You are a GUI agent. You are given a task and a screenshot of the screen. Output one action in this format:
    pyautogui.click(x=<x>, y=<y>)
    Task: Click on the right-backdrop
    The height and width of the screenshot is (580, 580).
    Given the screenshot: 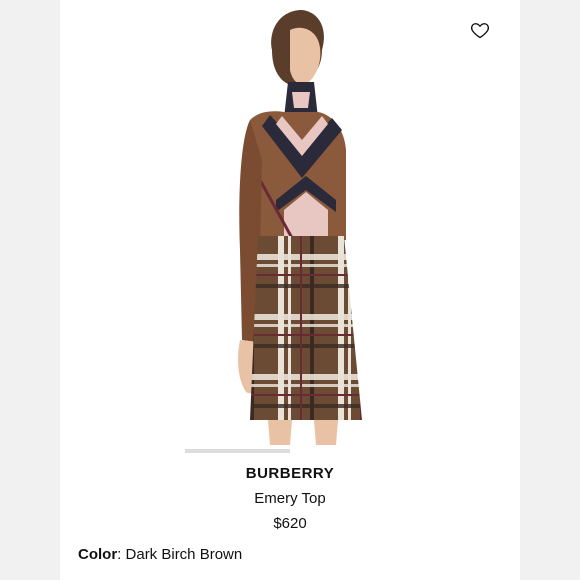 What is the action you would take?
    pyautogui.click(x=550, y=290)
    